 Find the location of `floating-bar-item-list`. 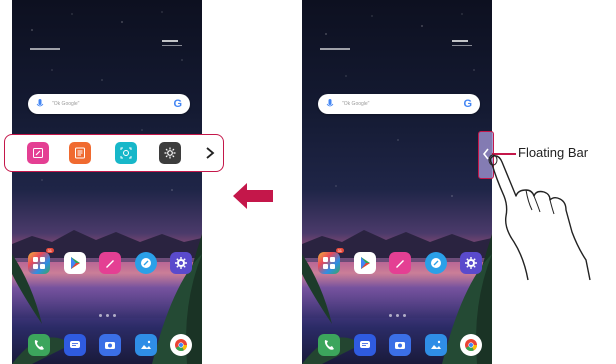

floating-bar-item-list is located at coordinates (80, 153).